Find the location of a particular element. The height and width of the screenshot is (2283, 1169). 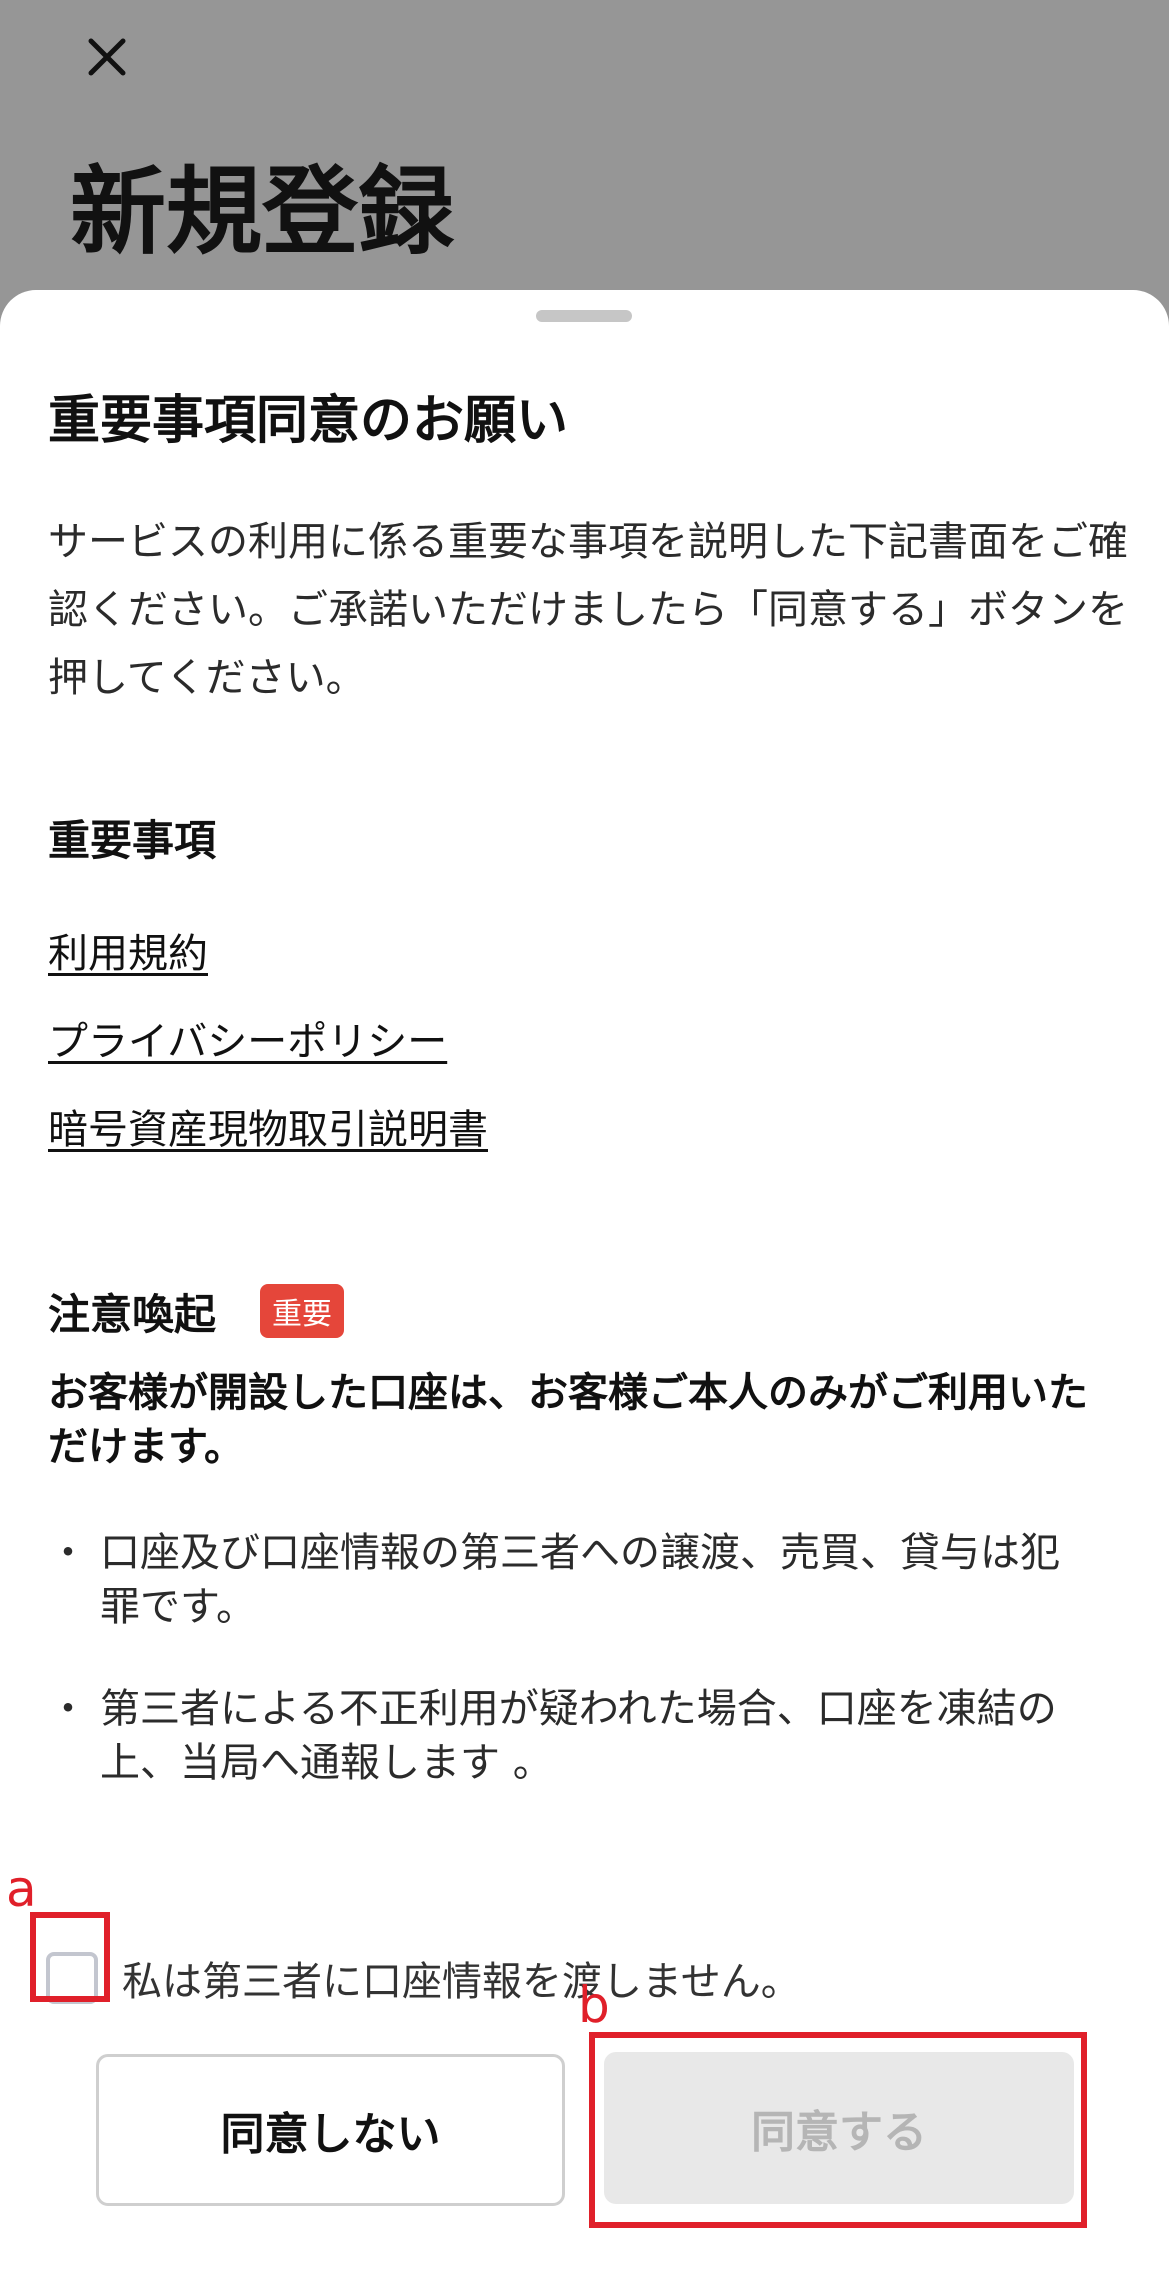

warning-bullet-text: 口座及び口座情報の第三者への譲渡、売買、貸与は犯罪です。 is located at coordinates (580, 1580).